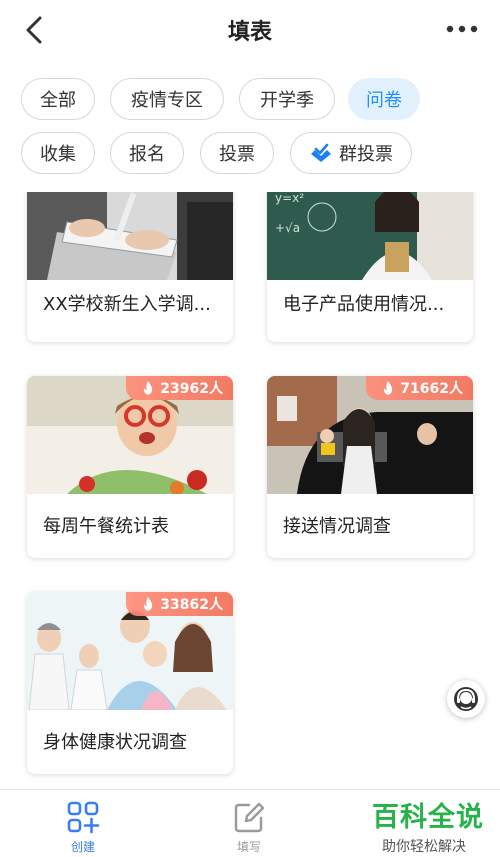 This screenshot has width=500, height=857. What do you see at coordinates (370, 435) in the screenshot?
I see `card-image: 71662人` at bounding box center [370, 435].